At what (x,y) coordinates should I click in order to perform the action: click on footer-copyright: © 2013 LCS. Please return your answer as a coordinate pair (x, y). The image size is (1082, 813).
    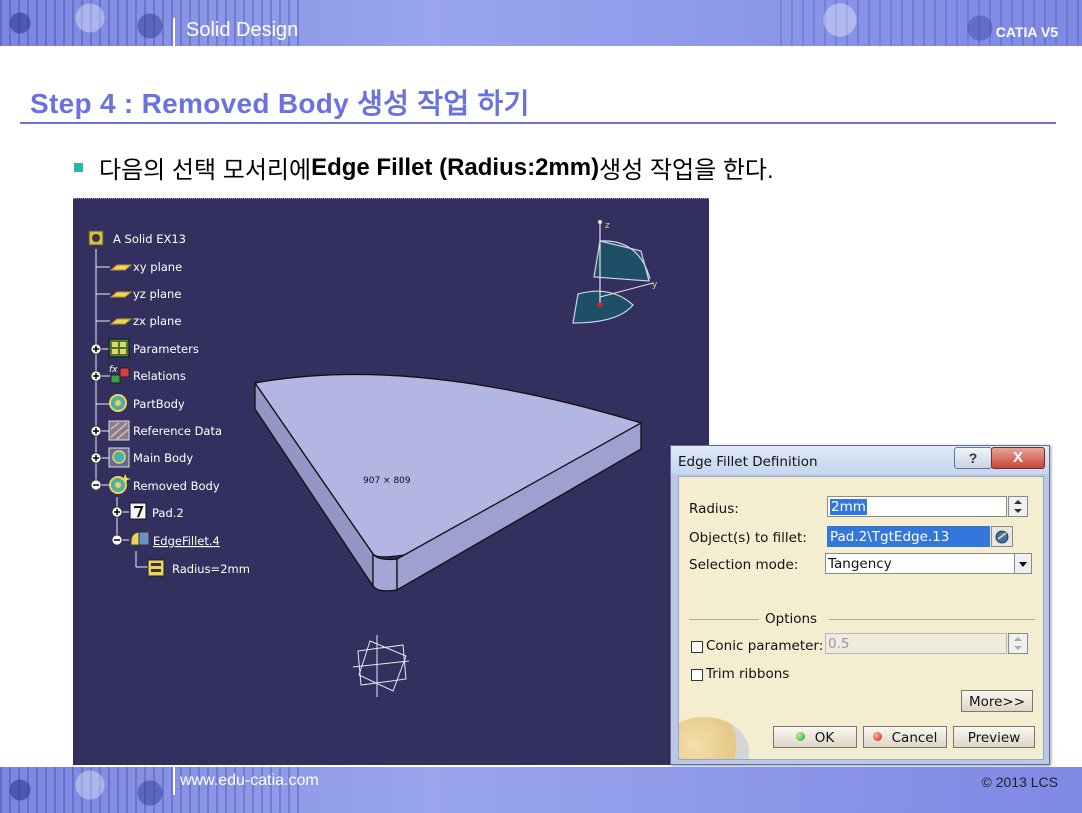
    Looking at the image, I should click on (1019, 782).